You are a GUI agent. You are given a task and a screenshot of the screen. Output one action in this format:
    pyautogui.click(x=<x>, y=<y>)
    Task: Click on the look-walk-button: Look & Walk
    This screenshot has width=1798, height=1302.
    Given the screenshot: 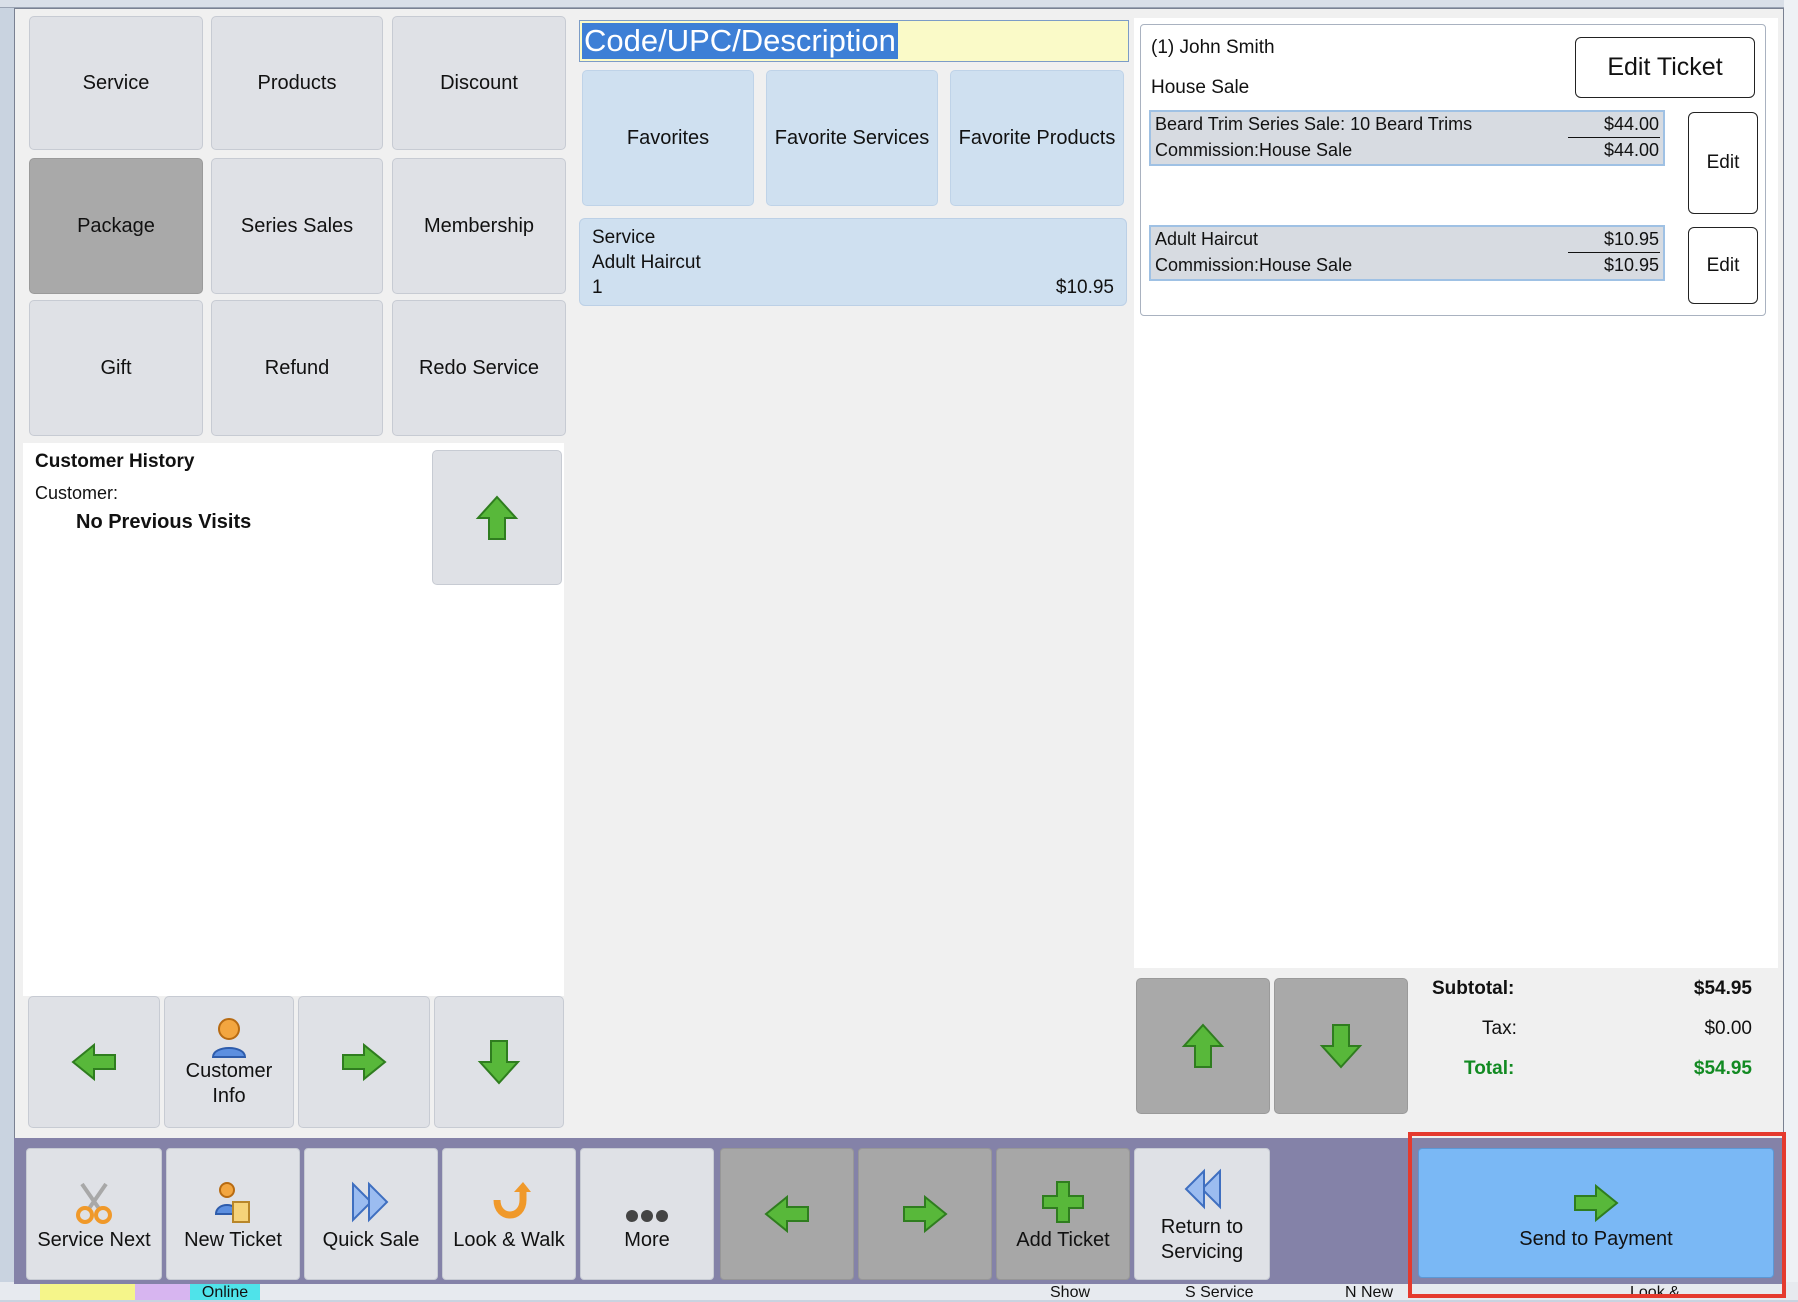 What is the action you would take?
    pyautogui.click(x=509, y=1214)
    